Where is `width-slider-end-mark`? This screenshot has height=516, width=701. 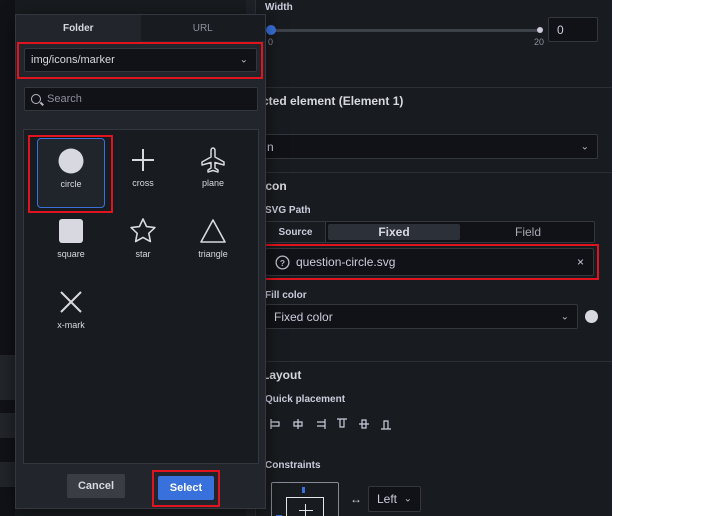 width-slider-end-mark is located at coordinates (540, 30).